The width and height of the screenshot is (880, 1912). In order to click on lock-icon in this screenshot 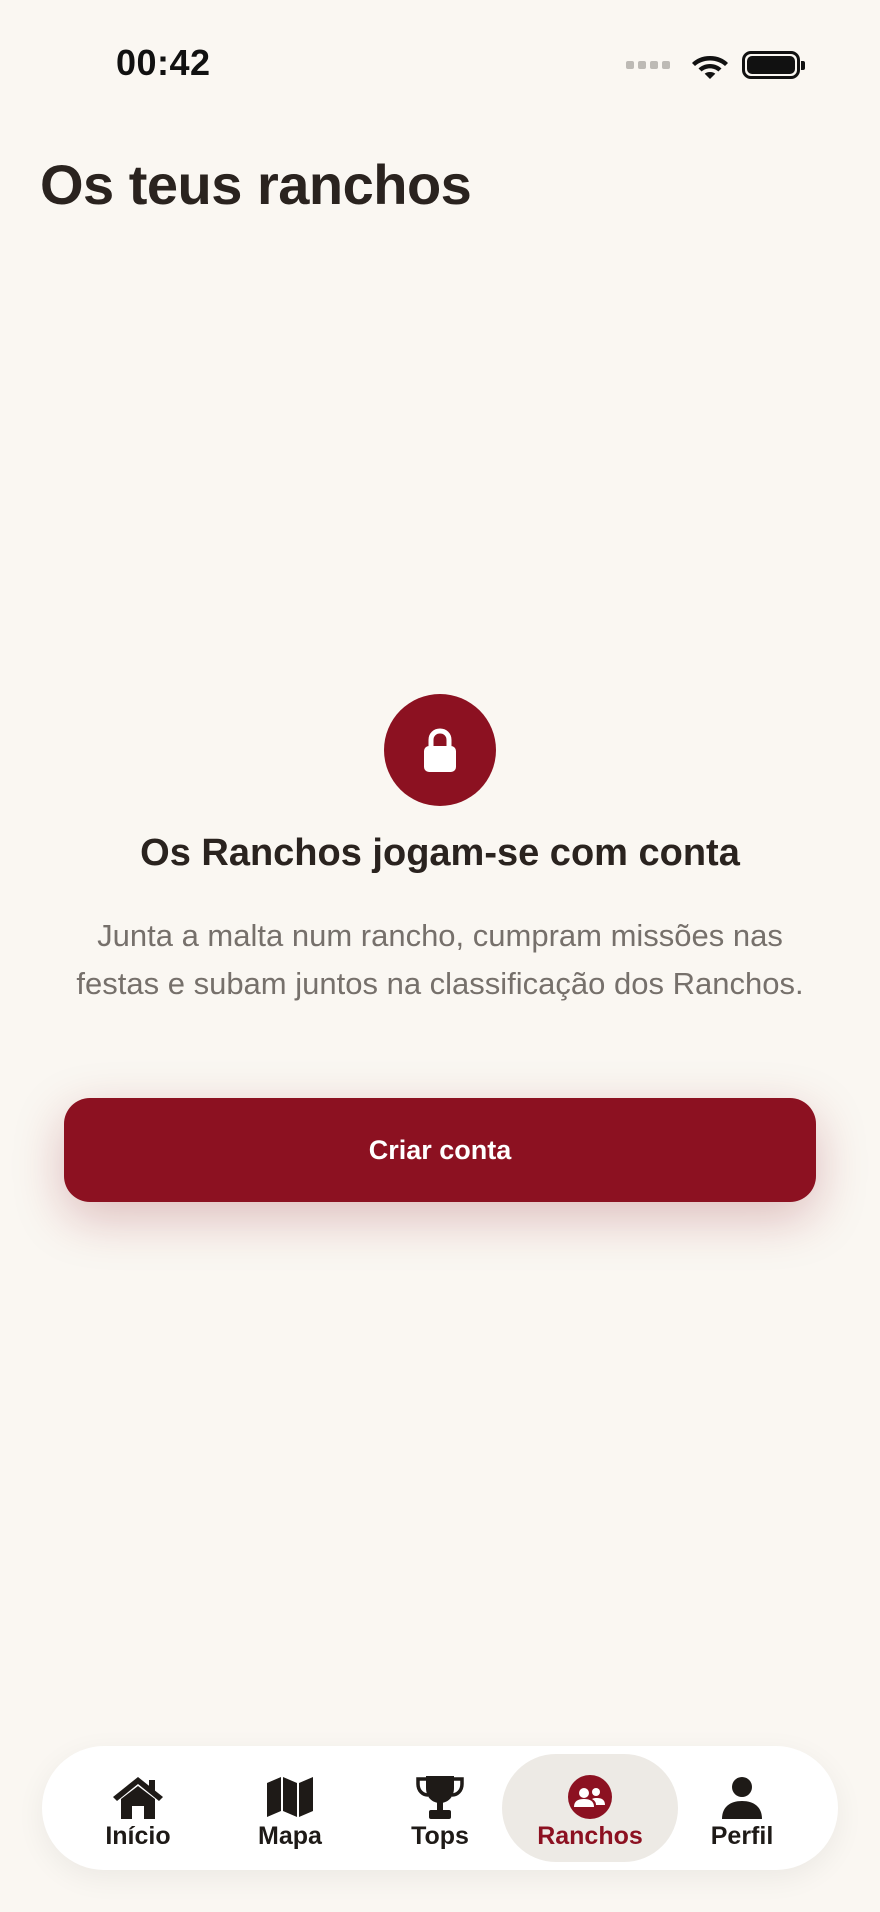, I will do `click(440, 750)`.